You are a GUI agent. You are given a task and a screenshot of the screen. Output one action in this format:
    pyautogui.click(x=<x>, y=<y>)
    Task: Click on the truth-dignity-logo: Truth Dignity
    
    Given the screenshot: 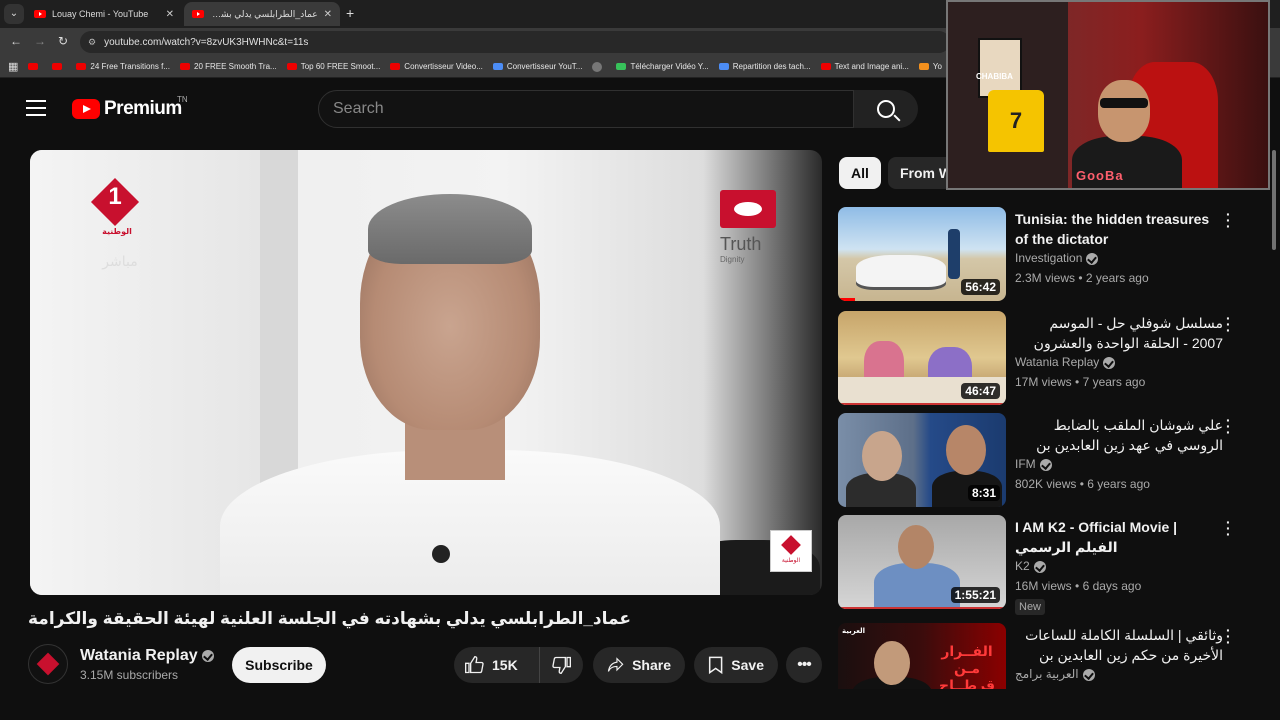 What is the action you would take?
    pyautogui.click(x=750, y=240)
    